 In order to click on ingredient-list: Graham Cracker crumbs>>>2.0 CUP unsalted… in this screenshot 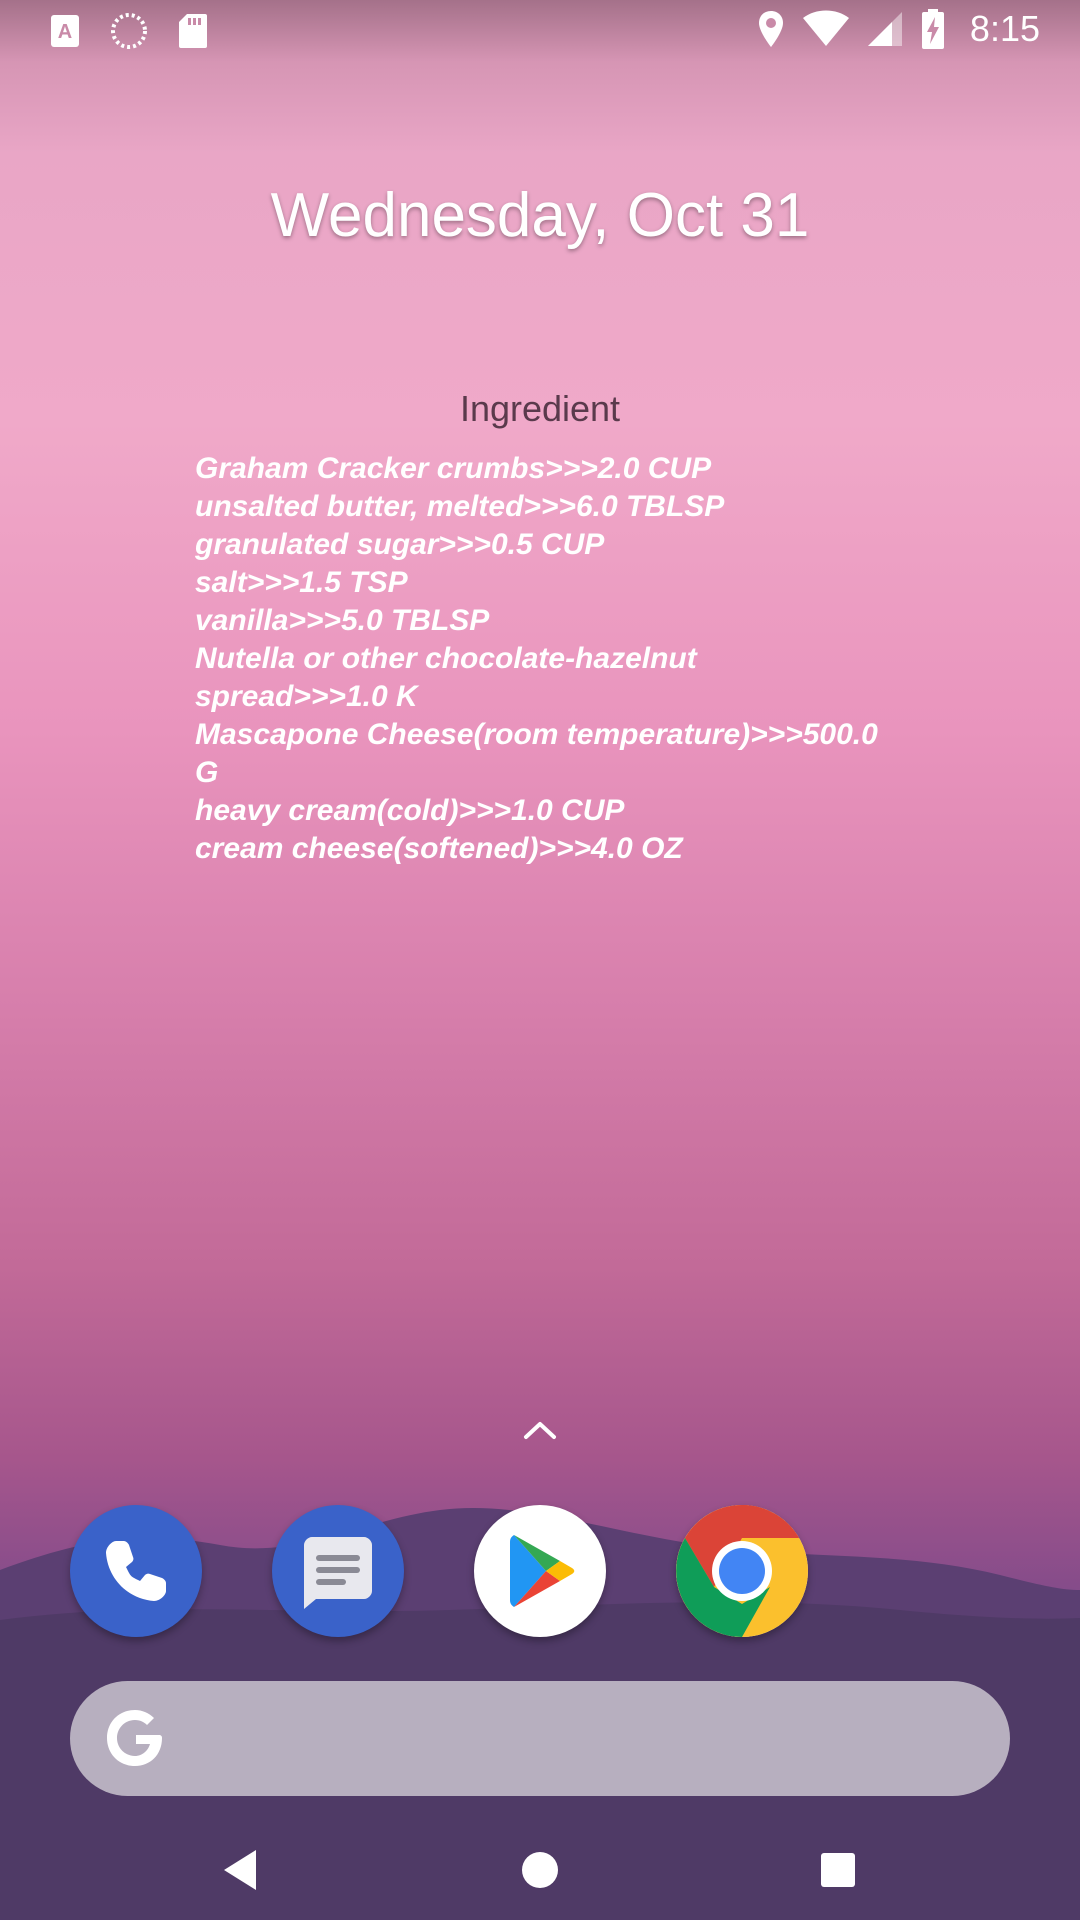, I will do `click(545, 659)`.